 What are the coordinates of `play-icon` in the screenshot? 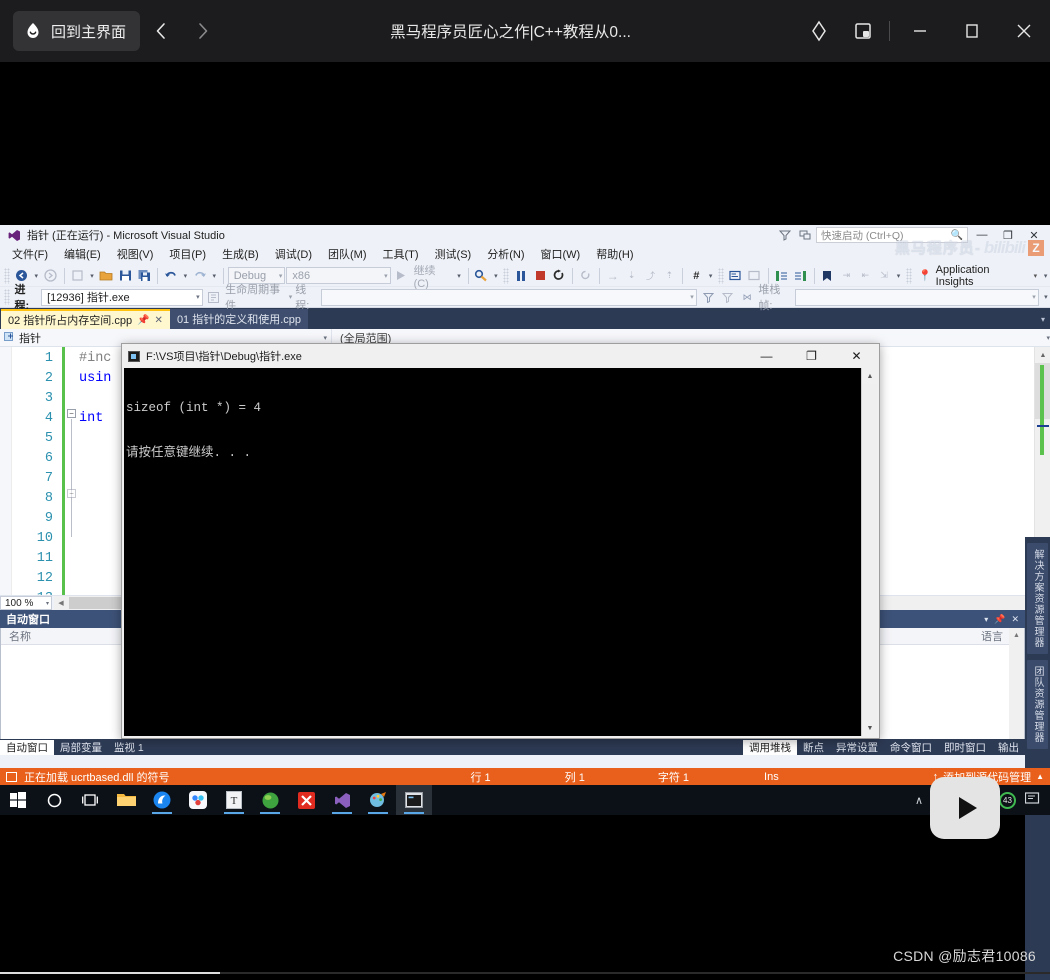 It's located at (401, 276).